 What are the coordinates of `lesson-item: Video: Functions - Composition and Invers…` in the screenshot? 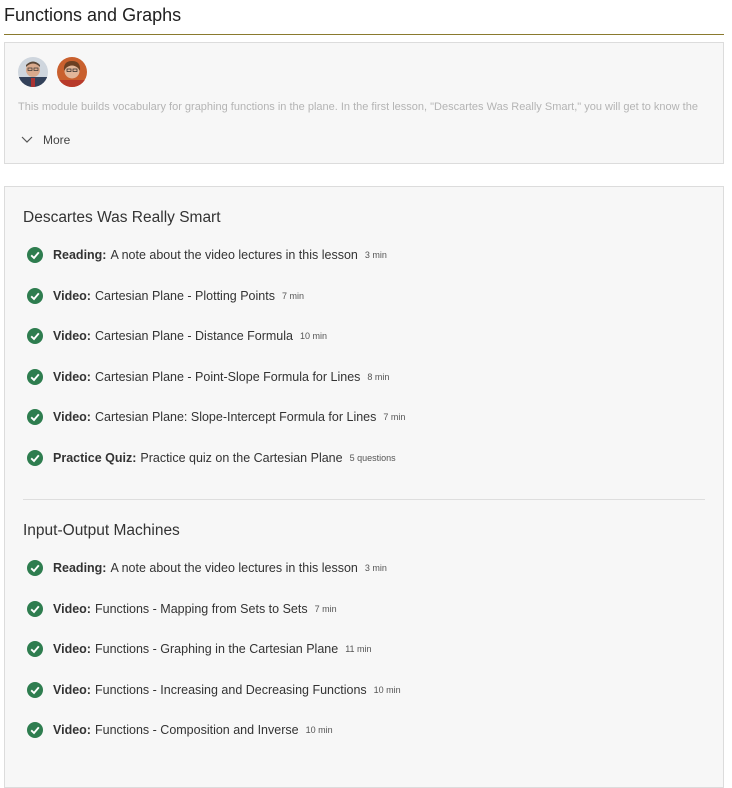 It's located at (180, 730).